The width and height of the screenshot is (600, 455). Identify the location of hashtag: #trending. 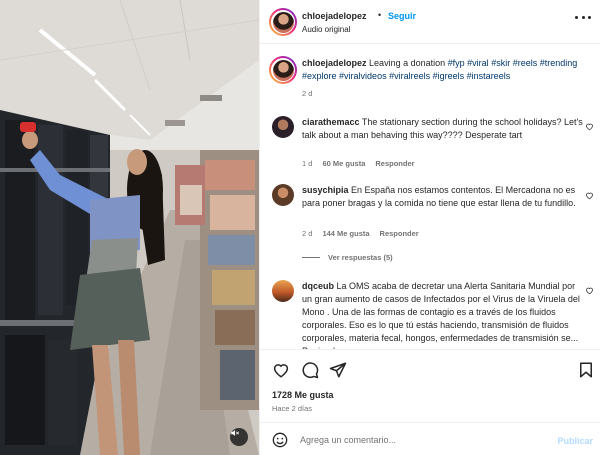
(559, 63).